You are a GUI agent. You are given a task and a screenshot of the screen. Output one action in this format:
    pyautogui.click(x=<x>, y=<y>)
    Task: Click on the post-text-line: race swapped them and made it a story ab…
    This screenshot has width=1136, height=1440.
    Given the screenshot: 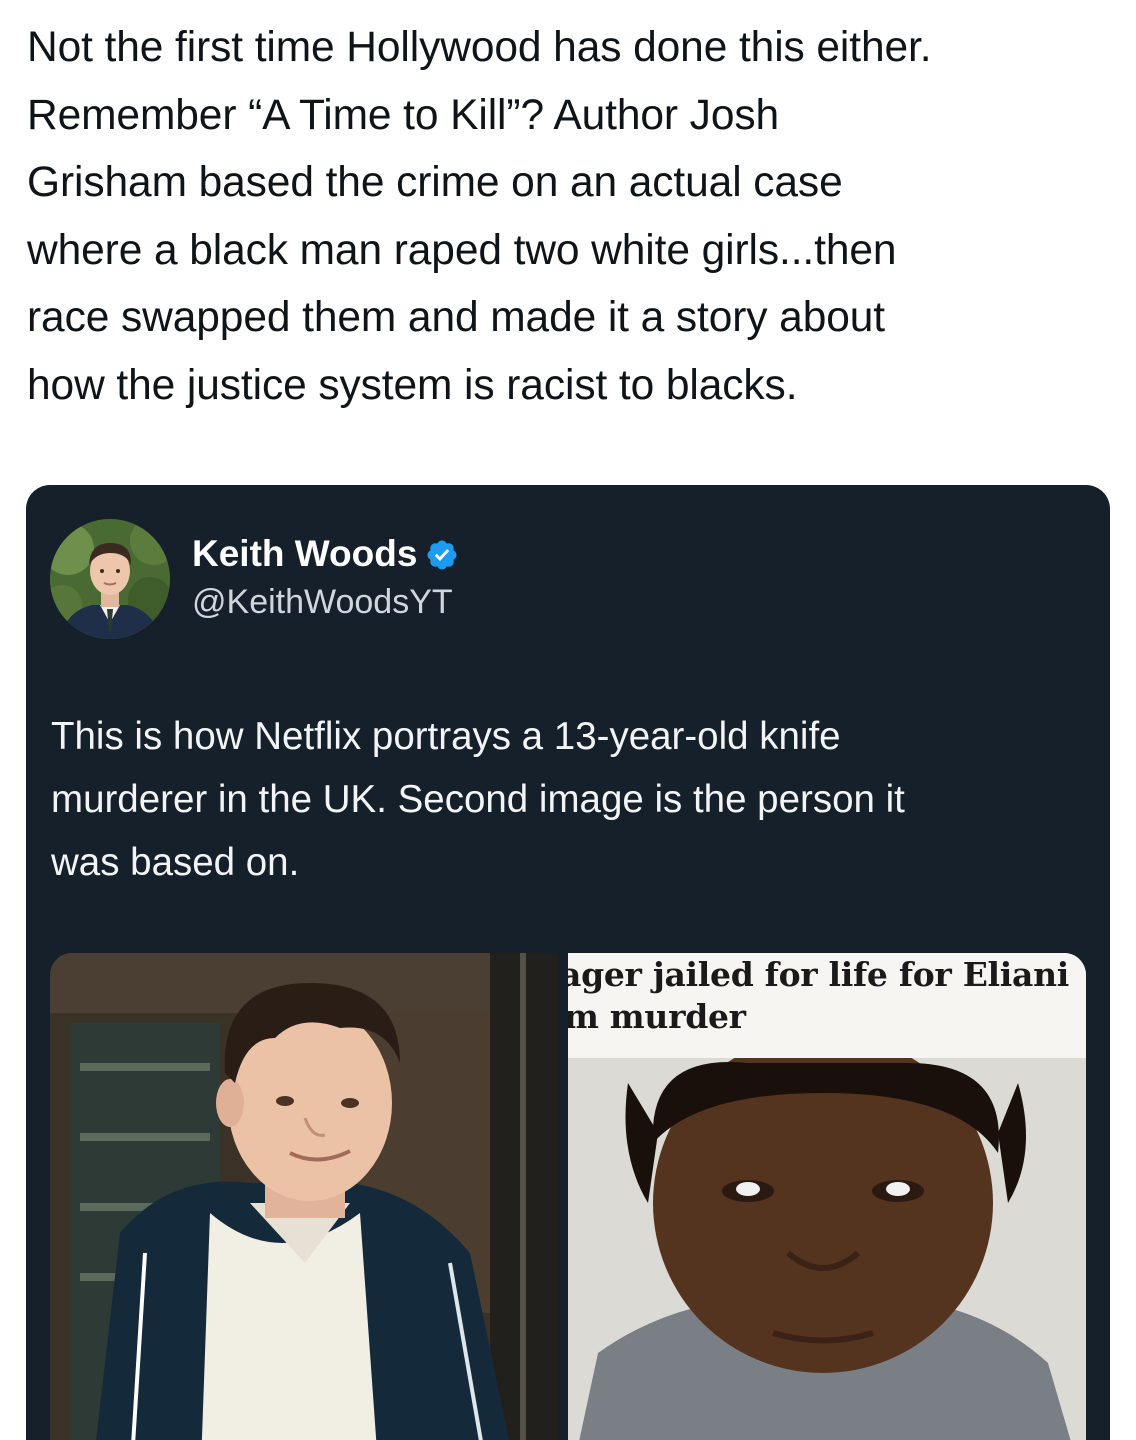 What is the action you would take?
    pyautogui.click(x=456, y=317)
    